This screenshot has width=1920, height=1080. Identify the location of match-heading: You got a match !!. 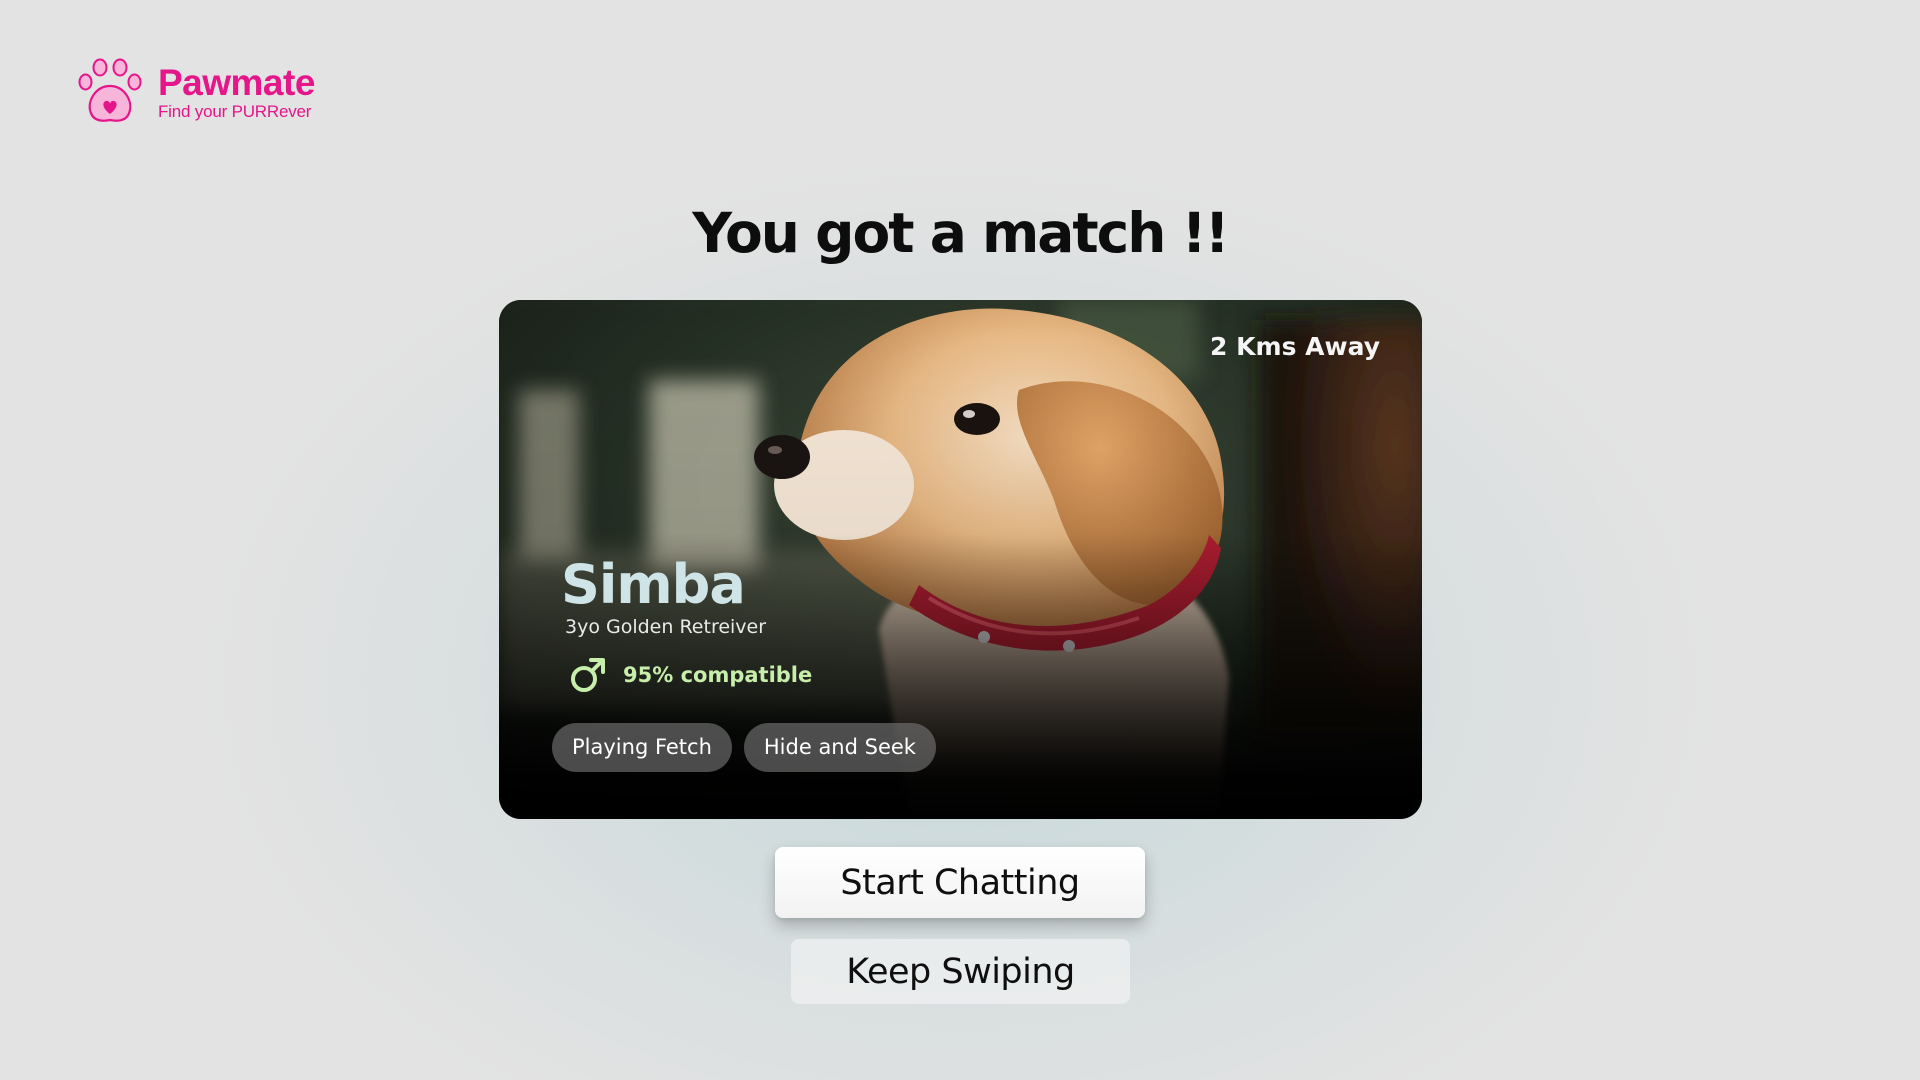
(961, 233).